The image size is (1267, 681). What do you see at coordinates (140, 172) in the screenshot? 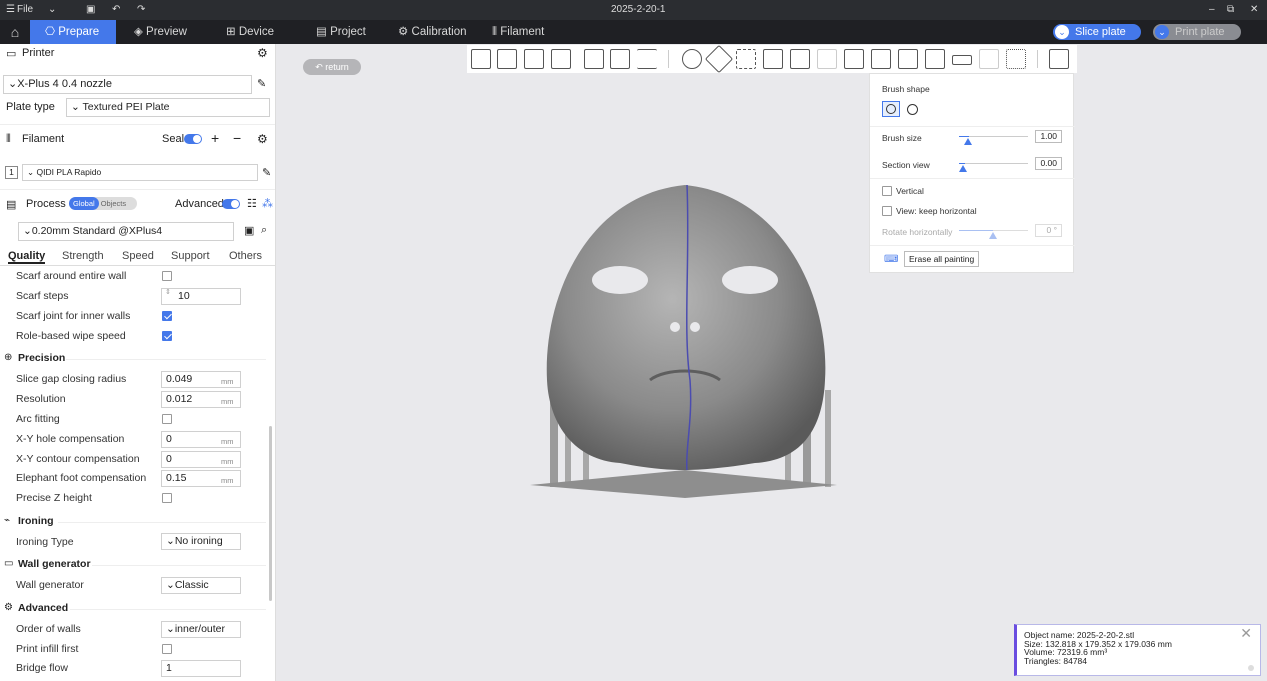
I see `filament-select: ⌄ QIDI PLA Rapido` at bounding box center [140, 172].